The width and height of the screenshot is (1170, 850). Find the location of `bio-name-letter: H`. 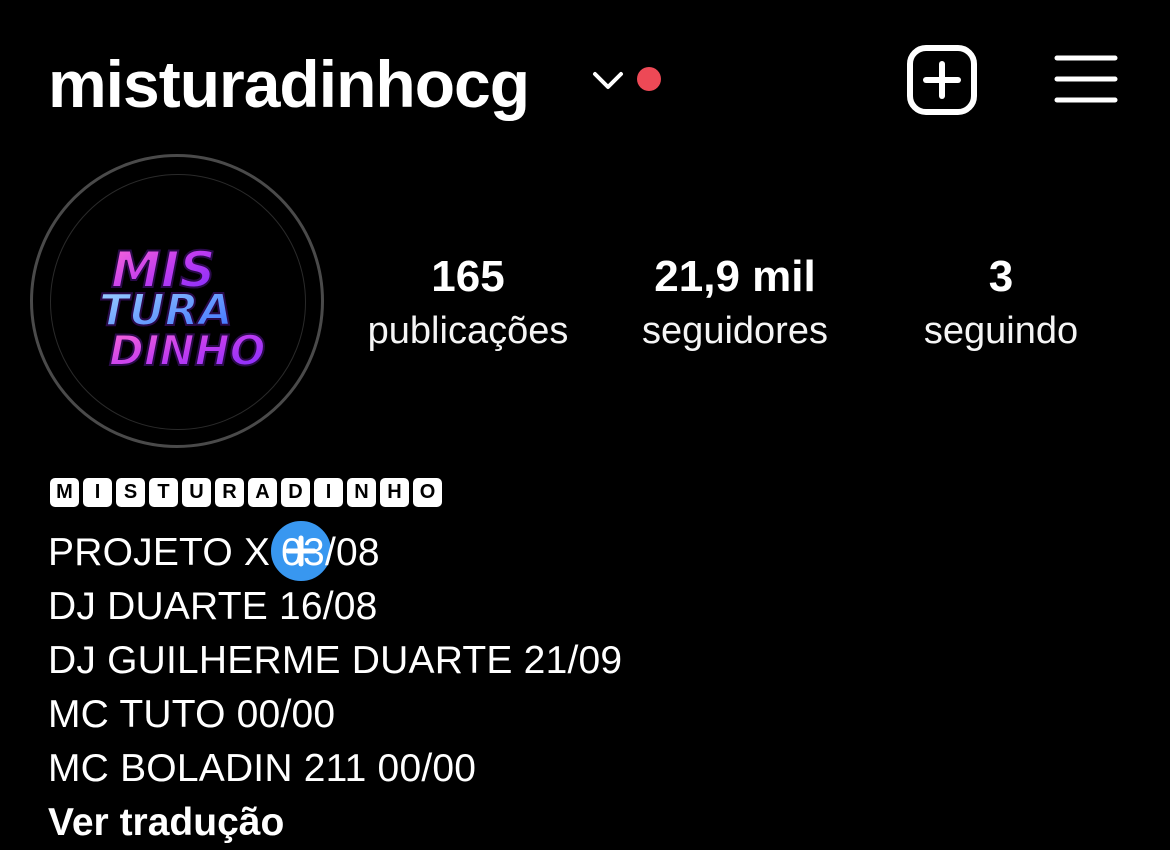

bio-name-letter: H is located at coordinates (394, 492).